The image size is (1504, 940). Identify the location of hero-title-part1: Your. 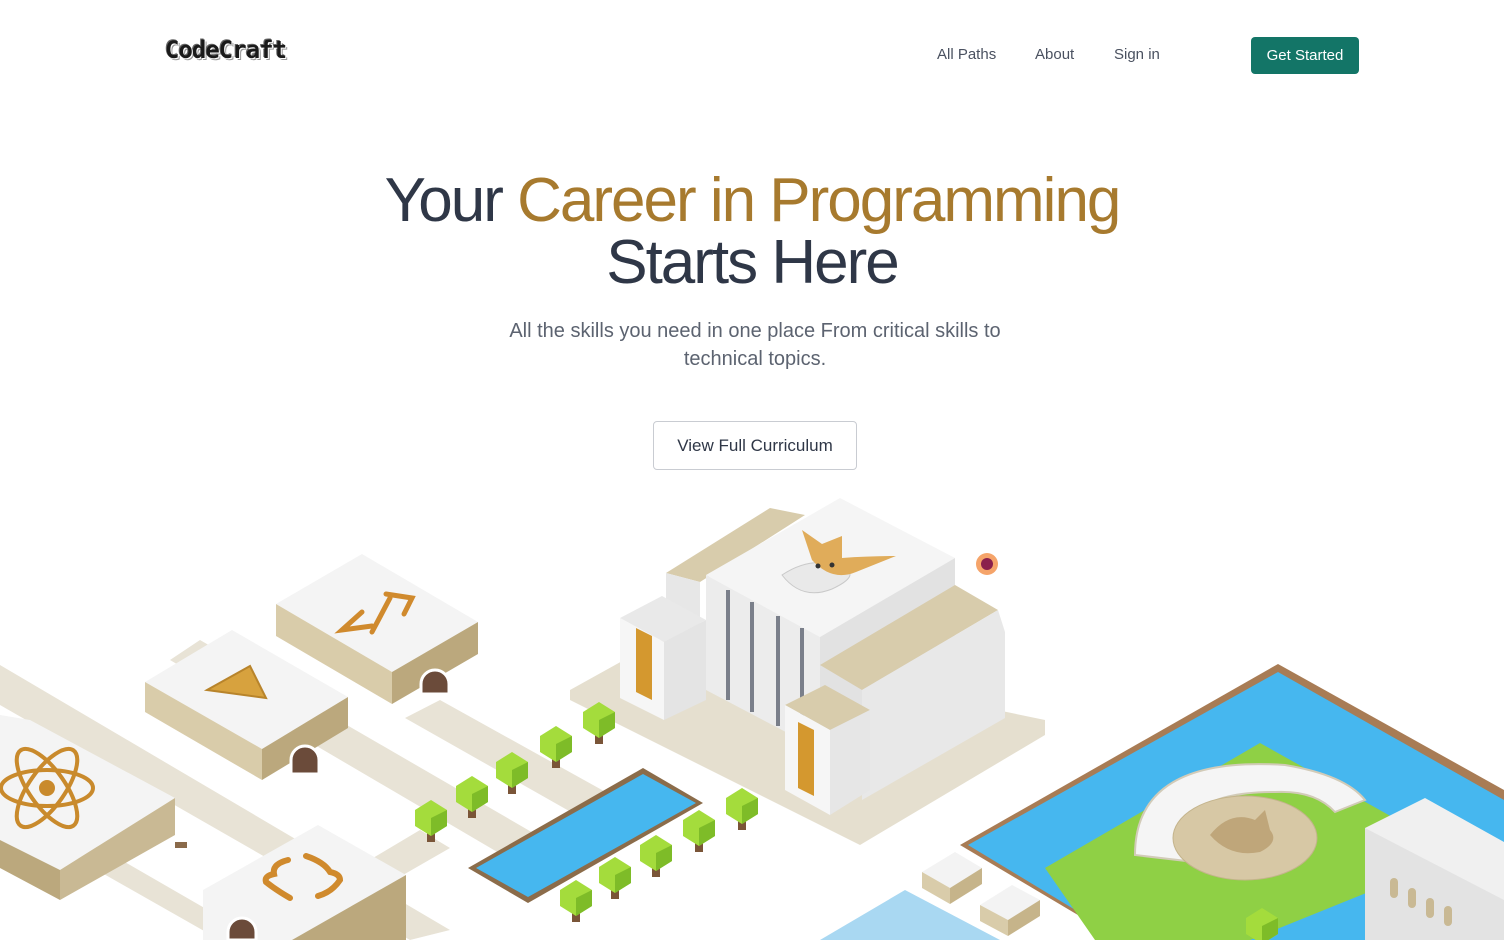
(451, 200).